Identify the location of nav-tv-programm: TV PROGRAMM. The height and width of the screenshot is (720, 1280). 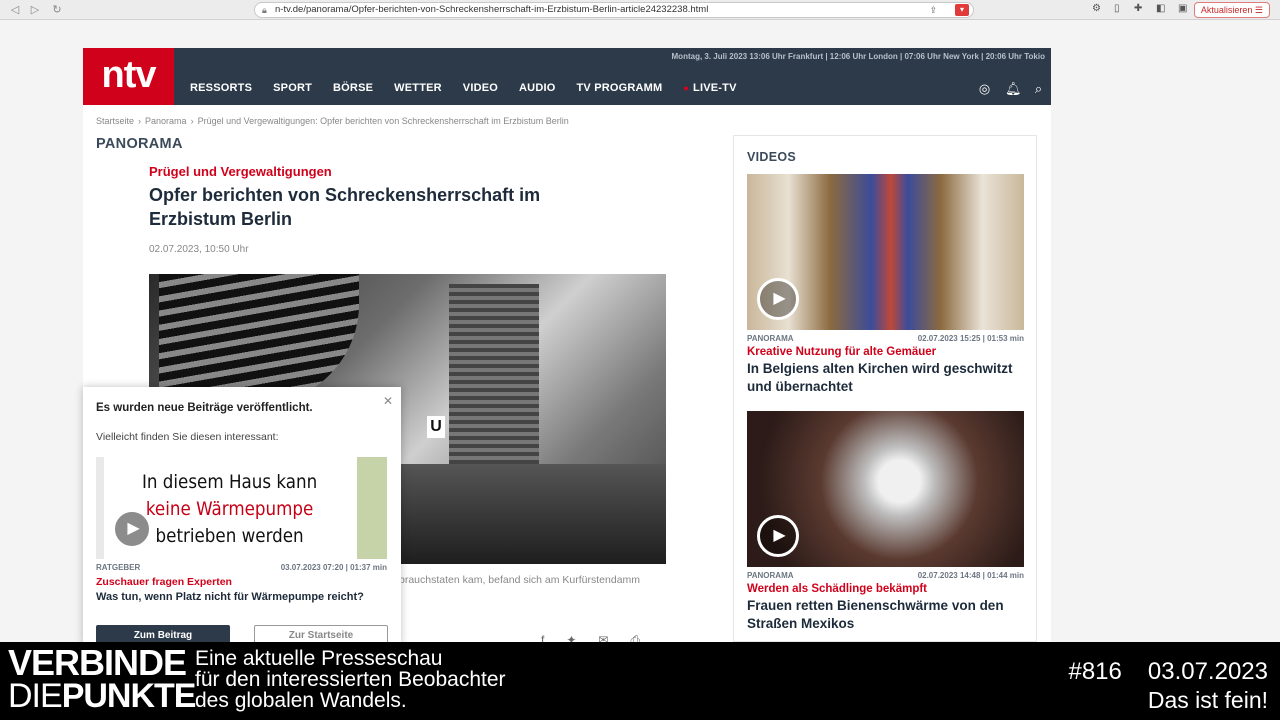
(619, 88).